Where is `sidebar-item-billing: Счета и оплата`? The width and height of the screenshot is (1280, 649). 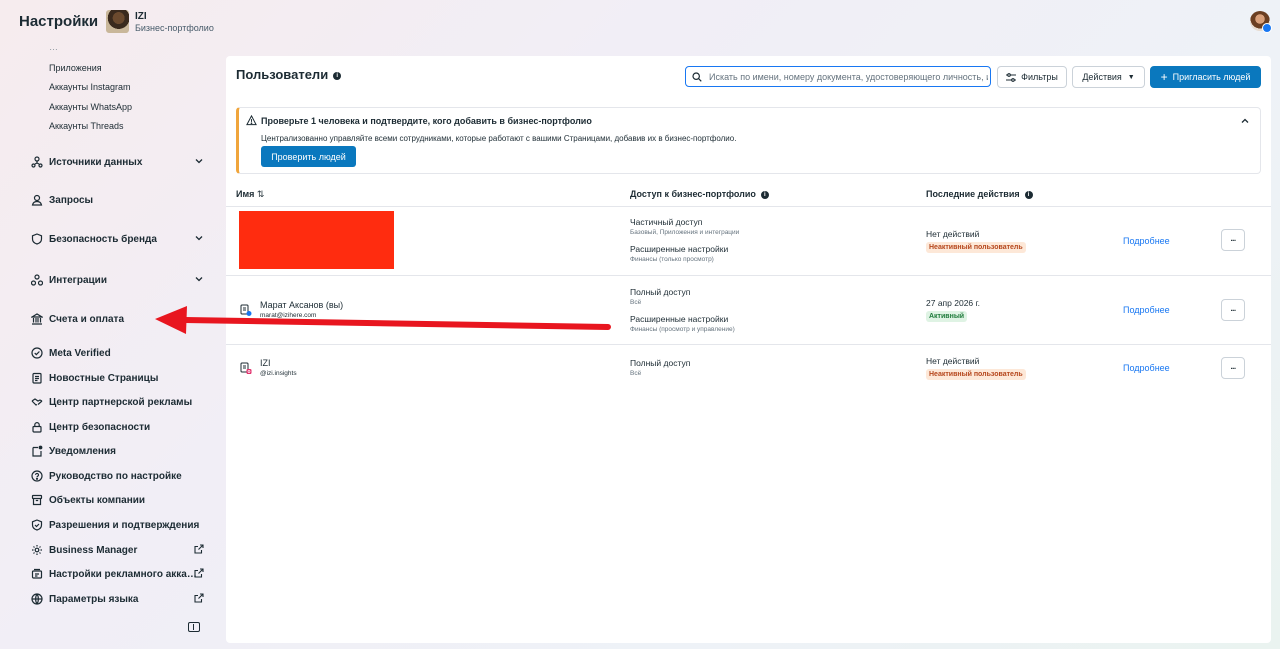 sidebar-item-billing: Счета и оплата is located at coordinates (120, 319).